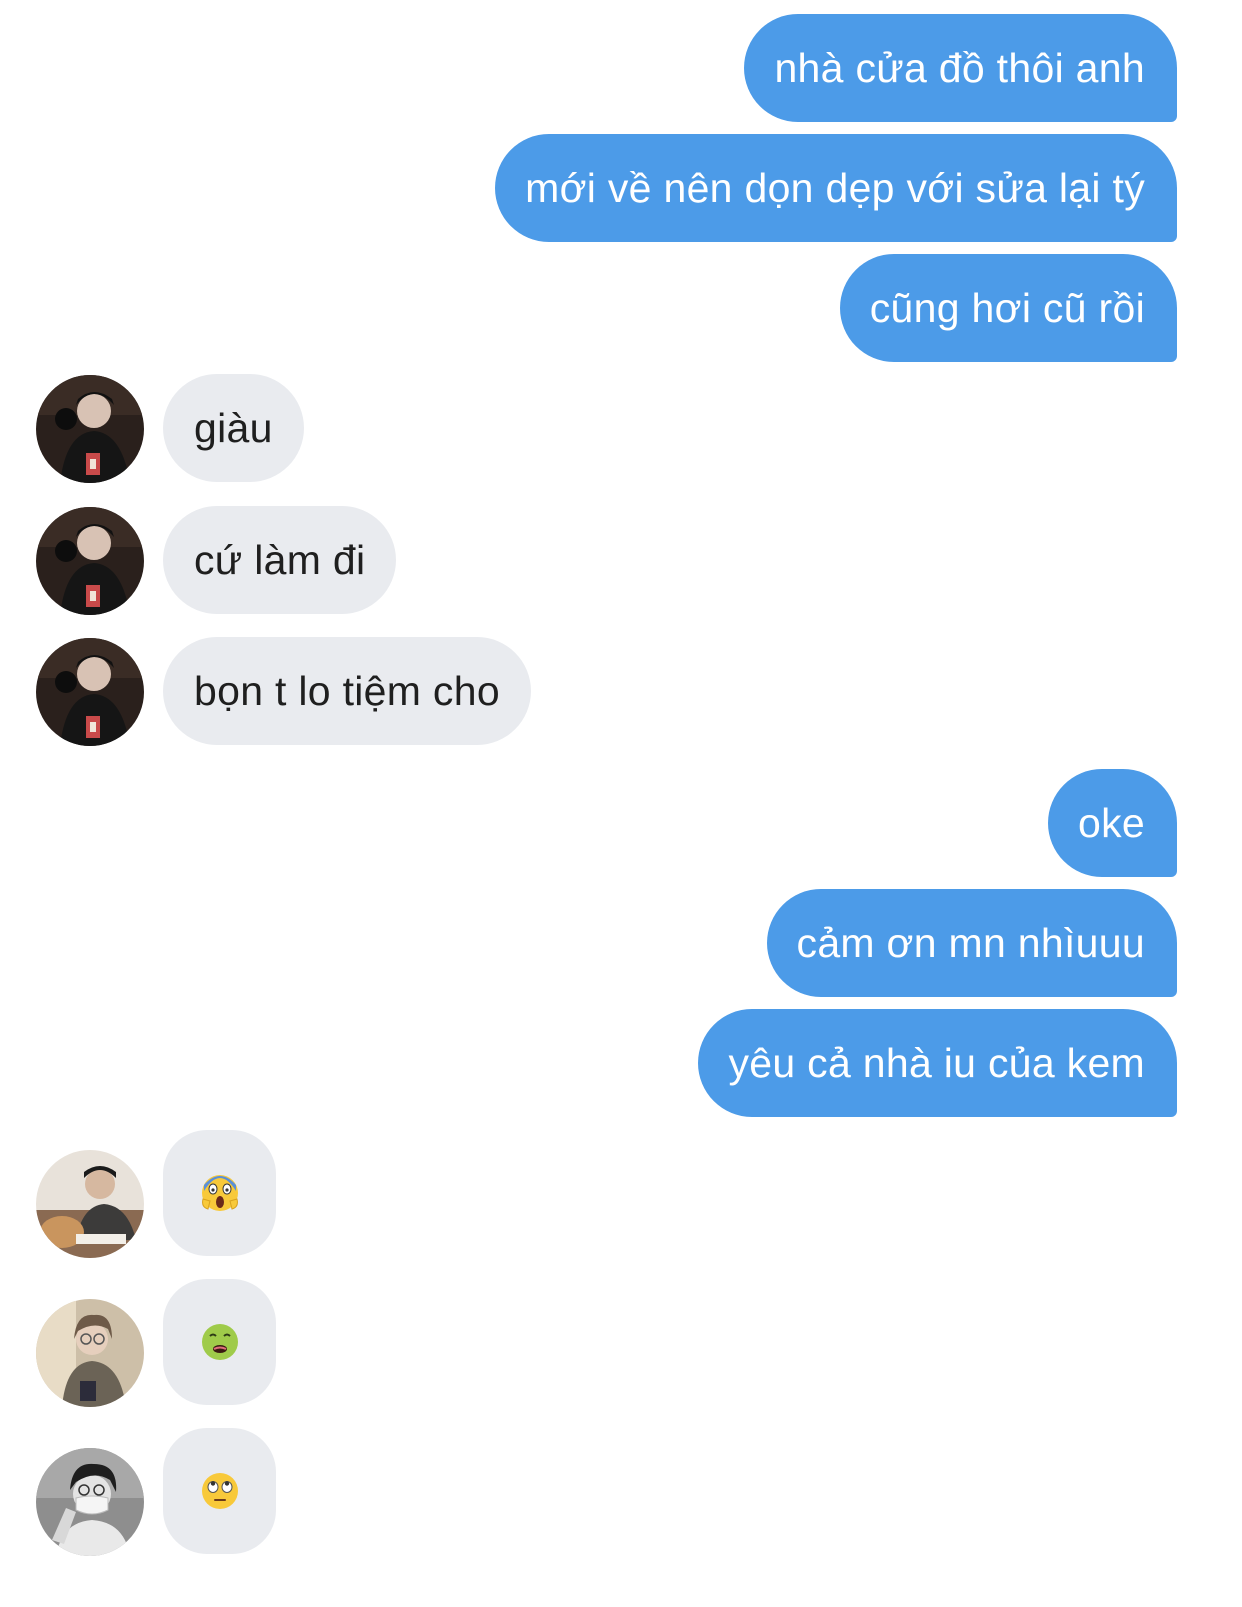 Image resolution: width=1242 pixels, height=1607 pixels. I want to click on rolling-eyes-emoji-icon, so click(219, 1491).